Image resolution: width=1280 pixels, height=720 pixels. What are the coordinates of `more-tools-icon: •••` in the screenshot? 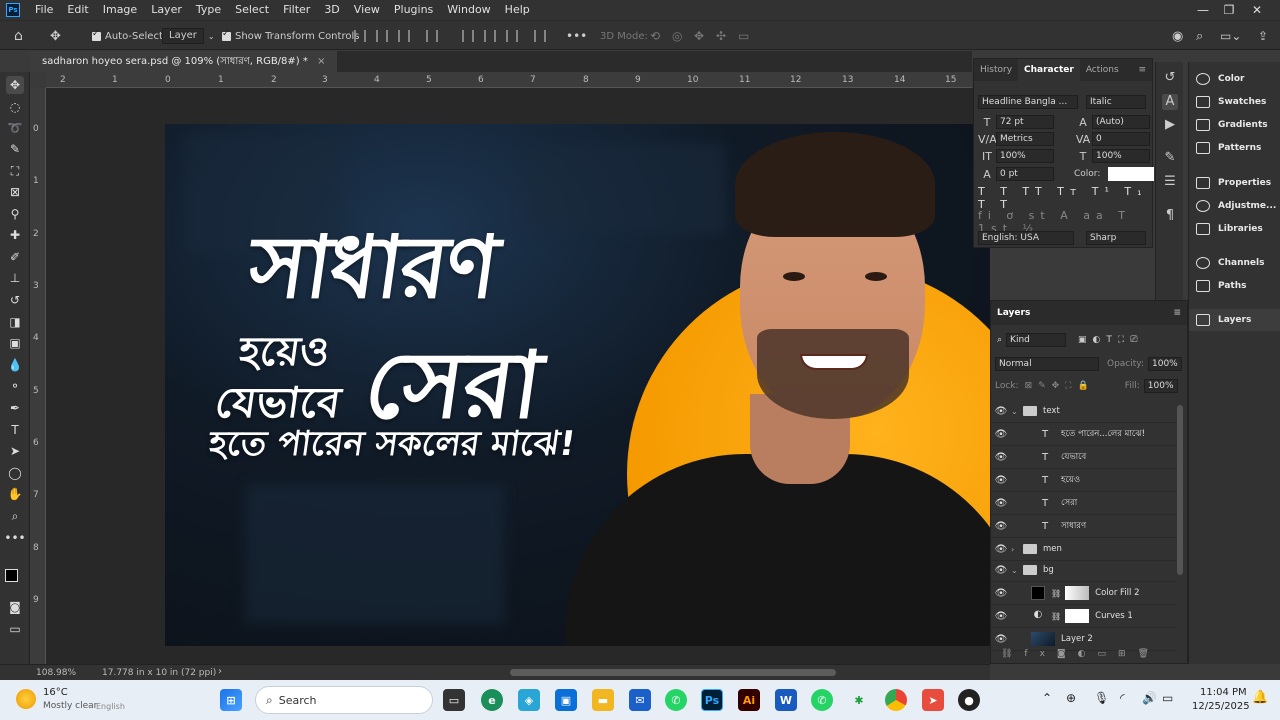 It's located at (14, 538).